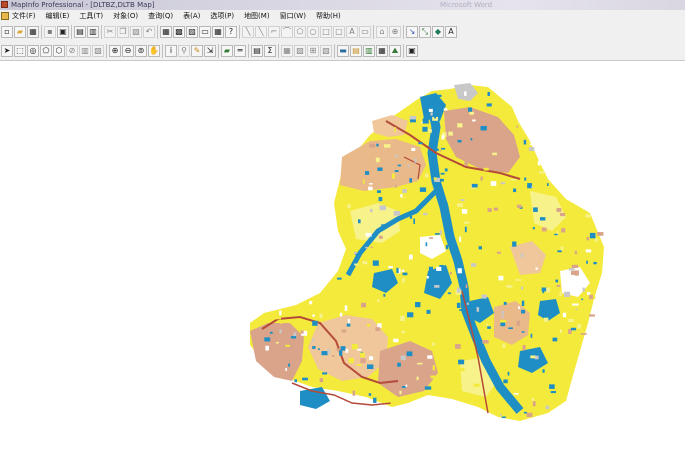 The image size is (685, 464). Describe the element at coordinates (7, 51) in the screenshot. I see `select-arrow-button: ➤` at that location.